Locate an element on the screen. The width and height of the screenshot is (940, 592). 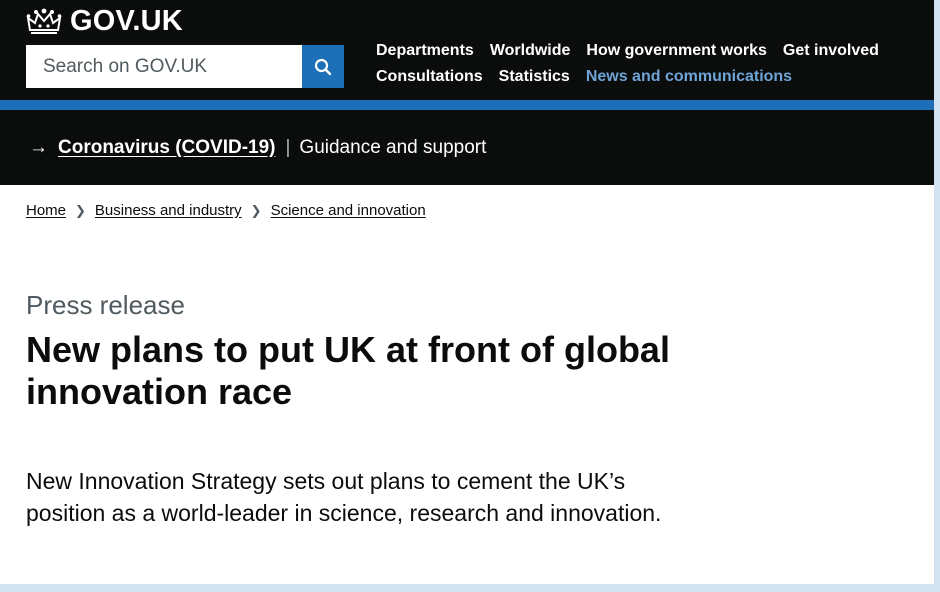
arrow-right-icon: → is located at coordinates (38, 147).